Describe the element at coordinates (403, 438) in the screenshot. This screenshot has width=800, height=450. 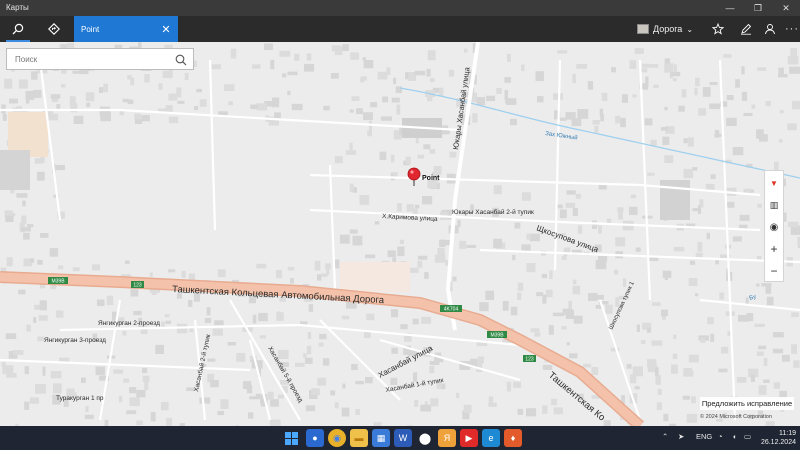
I see `taskbar-word: W` at that location.